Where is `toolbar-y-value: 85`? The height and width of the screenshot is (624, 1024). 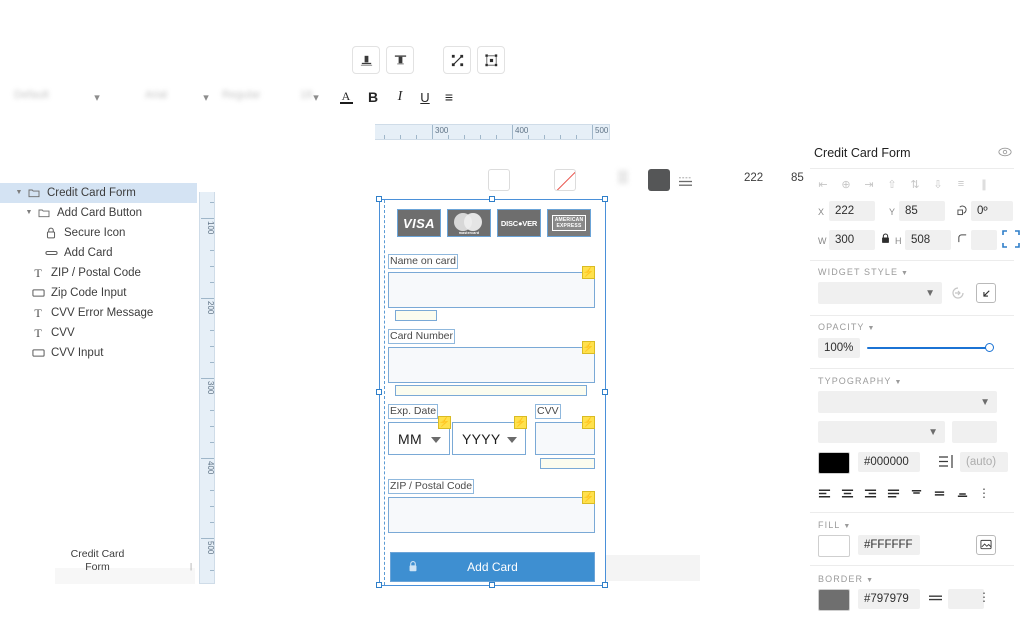 toolbar-y-value: 85 is located at coordinates (797, 178).